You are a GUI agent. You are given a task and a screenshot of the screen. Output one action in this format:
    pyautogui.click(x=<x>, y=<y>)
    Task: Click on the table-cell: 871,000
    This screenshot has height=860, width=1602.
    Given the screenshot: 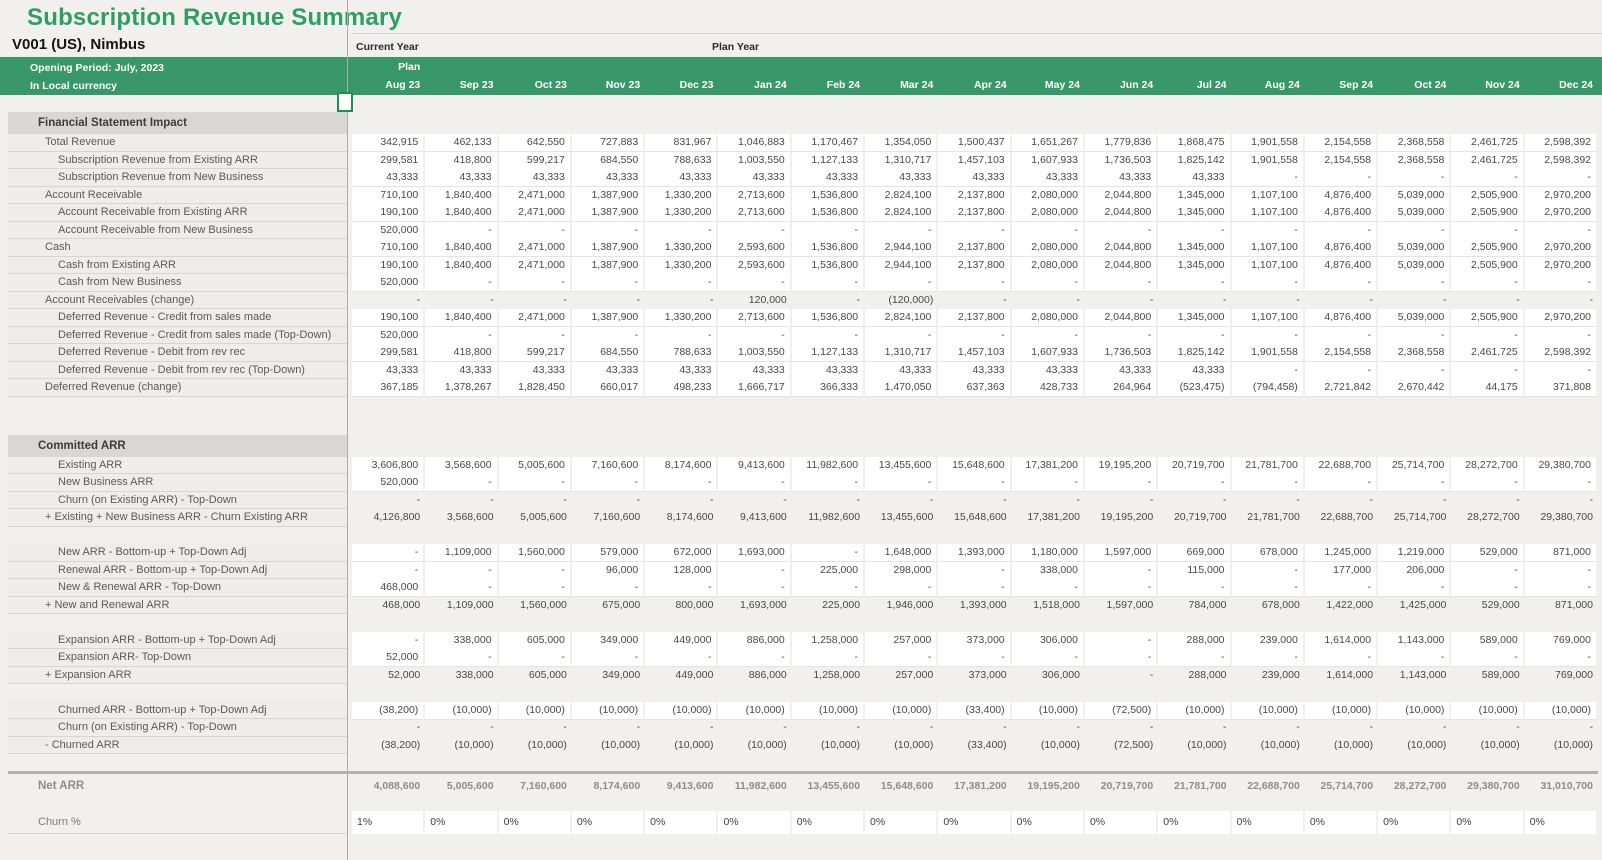 What is the action you would take?
    pyautogui.click(x=1561, y=606)
    